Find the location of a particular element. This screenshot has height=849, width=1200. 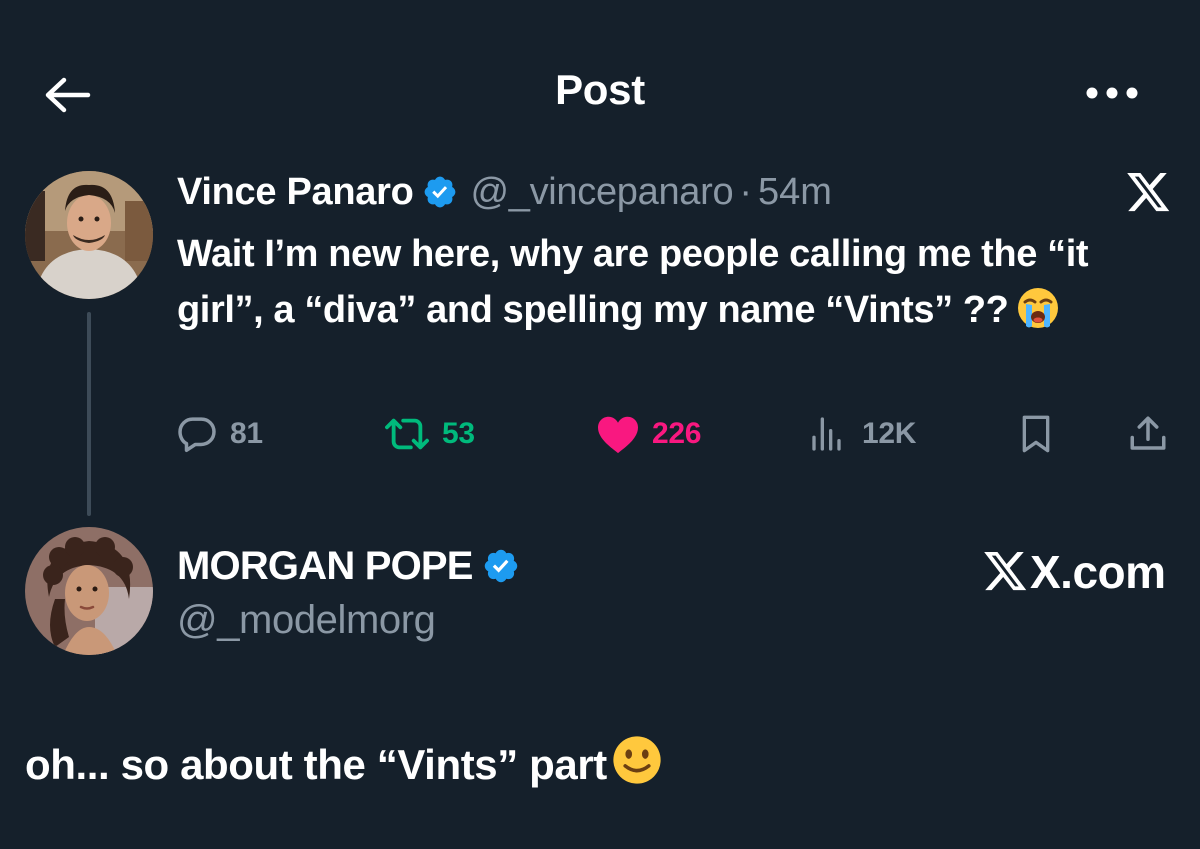

like-count: 226 is located at coordinates (677, 433).